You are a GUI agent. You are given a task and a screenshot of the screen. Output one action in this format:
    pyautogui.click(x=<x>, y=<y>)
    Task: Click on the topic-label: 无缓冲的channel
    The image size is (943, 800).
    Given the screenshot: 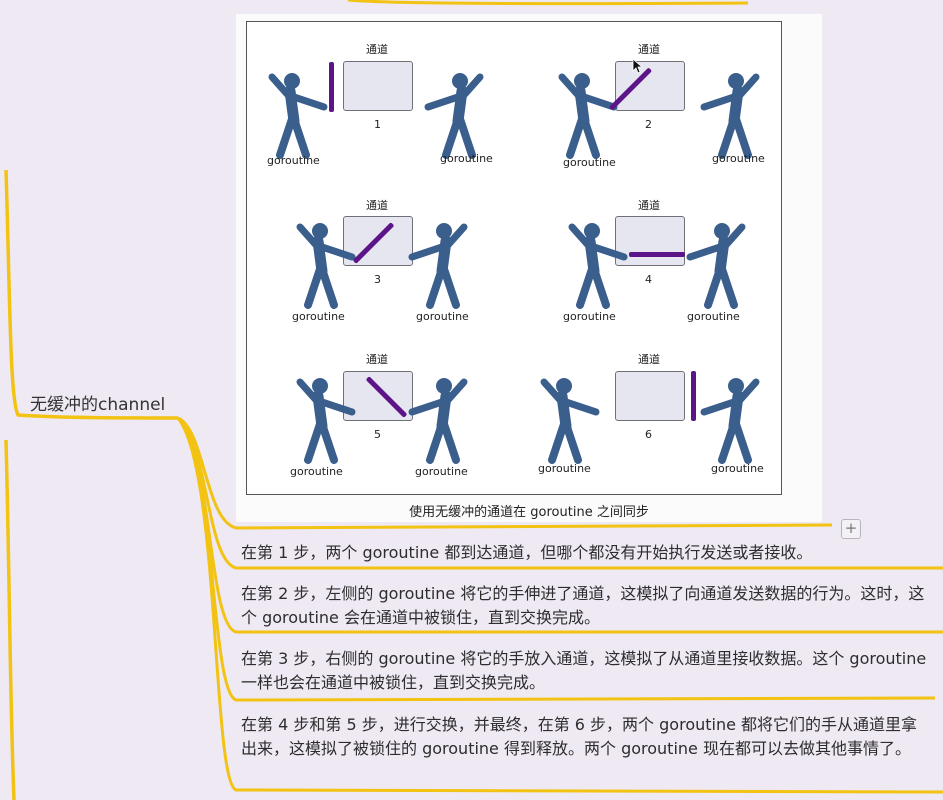 What is the action you would take?
    pyautogui.click(x=98, y=405)
    